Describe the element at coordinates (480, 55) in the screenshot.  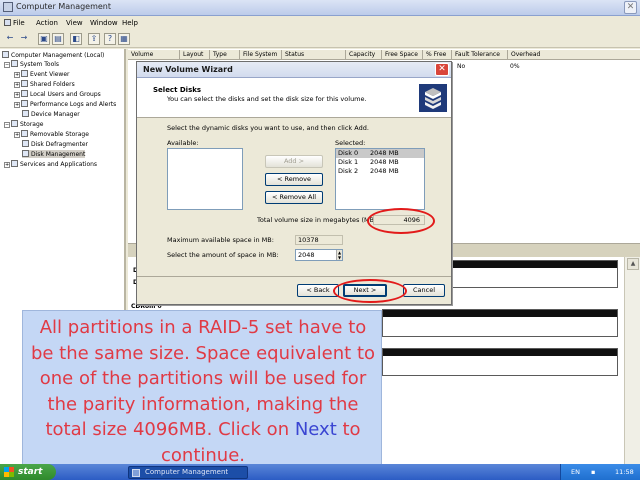
I see `column-fault-tolerance: Fault Tolerance` at that location.